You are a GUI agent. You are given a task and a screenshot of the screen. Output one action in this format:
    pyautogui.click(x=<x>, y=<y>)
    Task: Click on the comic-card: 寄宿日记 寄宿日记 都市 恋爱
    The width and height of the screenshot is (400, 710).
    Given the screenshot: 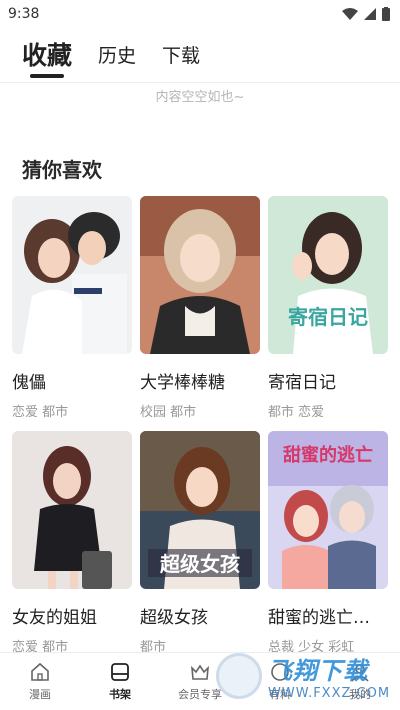 What is the action you would take?
    pyautogui.click(x=328, y=313)
    